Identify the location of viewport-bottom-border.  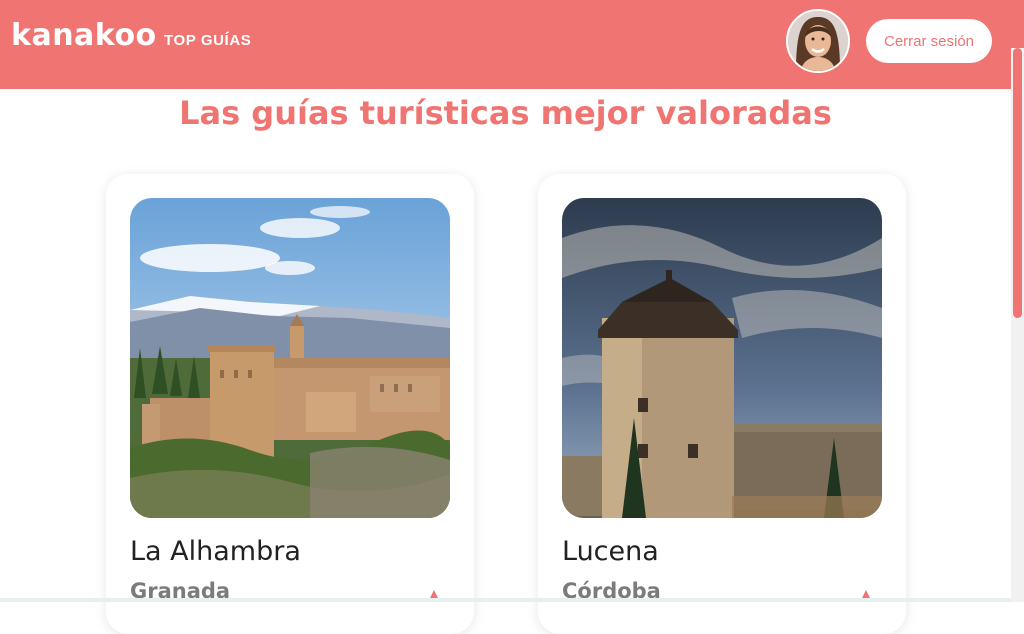
(505, 600).